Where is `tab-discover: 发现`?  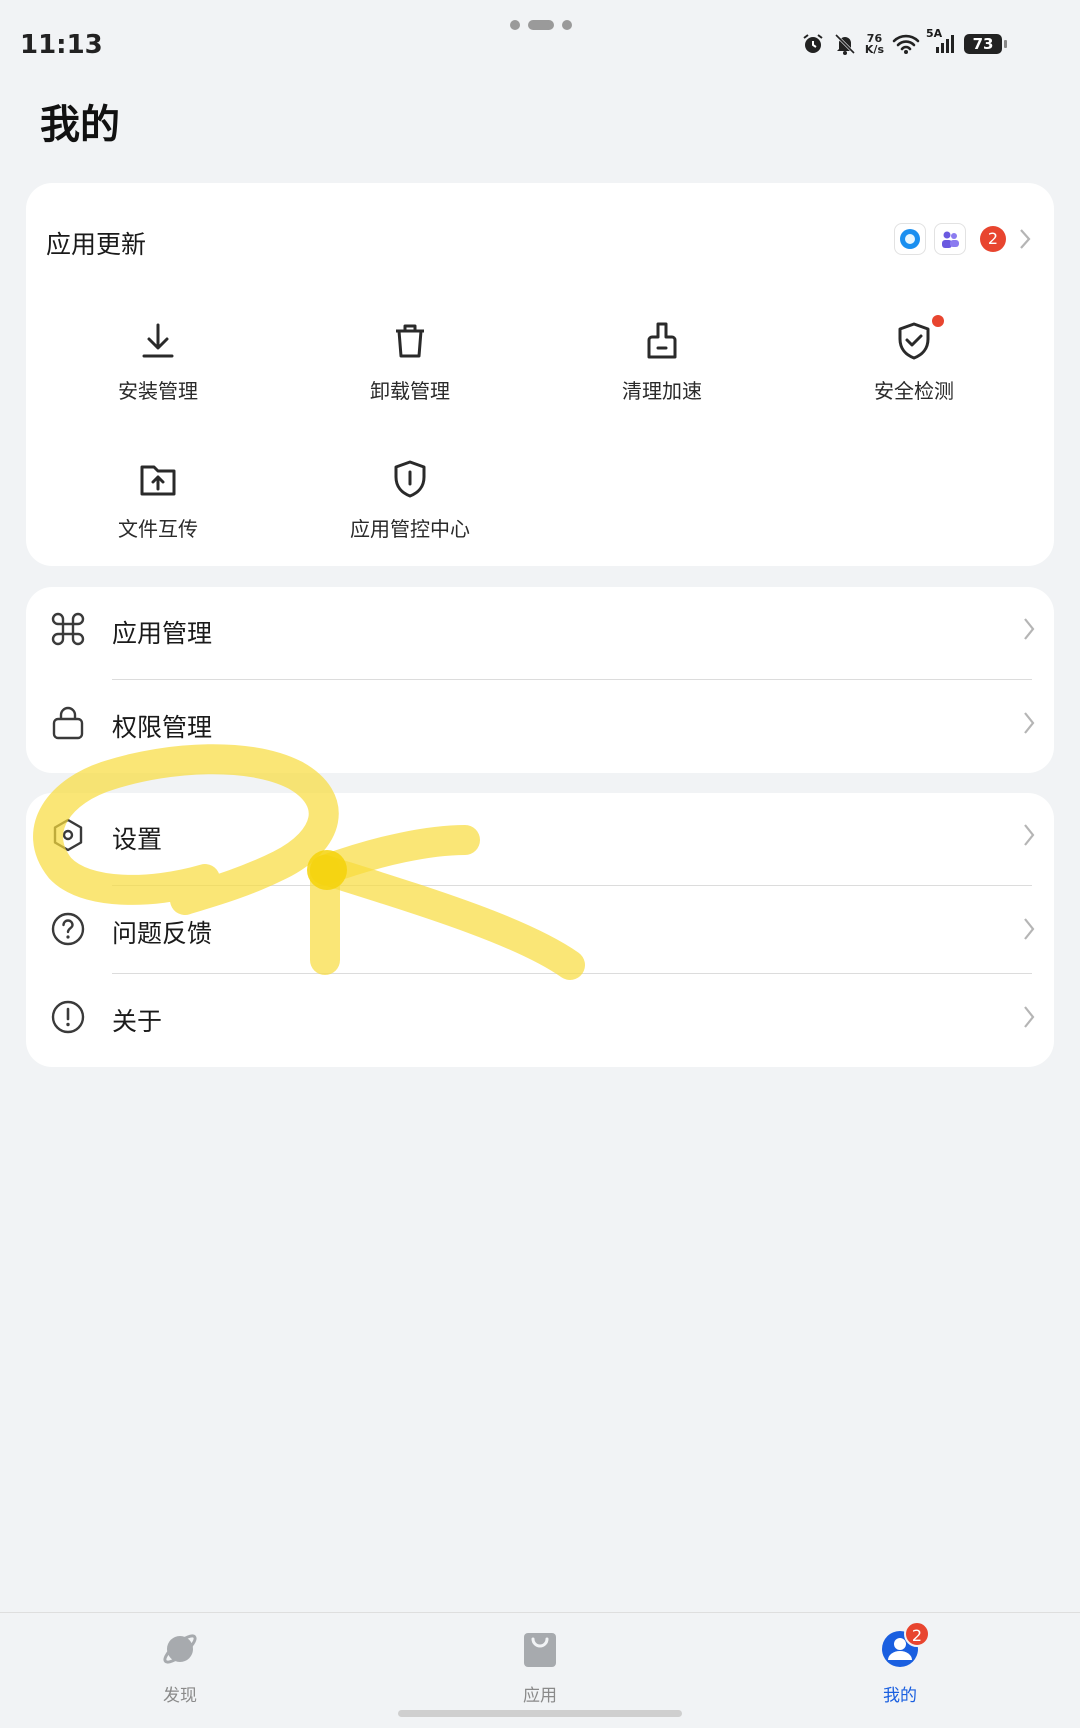
tab-discover: 发现 is located at coordinates (180, 1665).